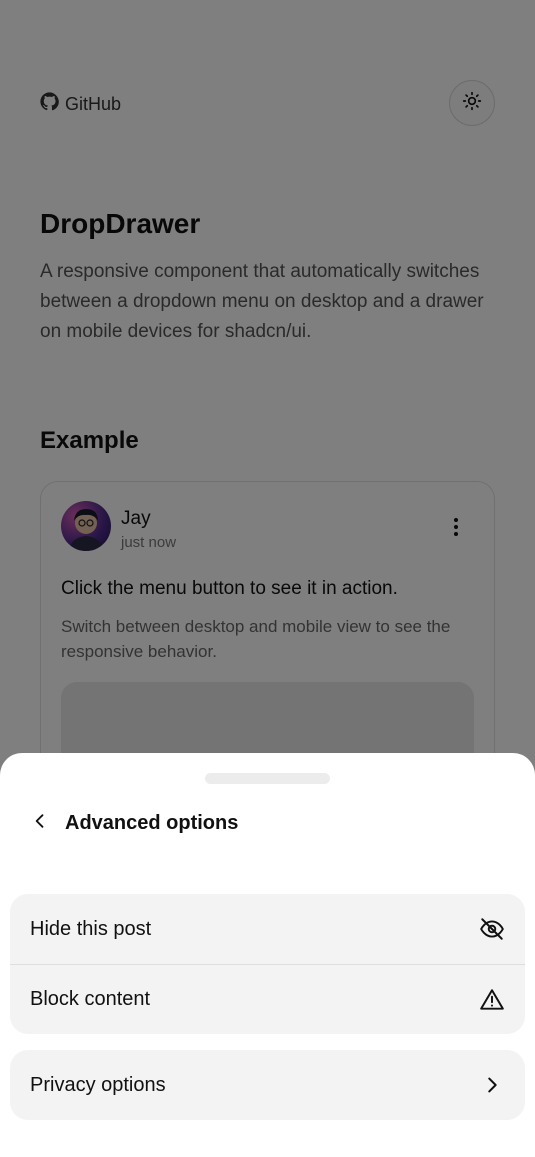 The width and height of the screenshot is (535, 1157). I want to click on menu-item-label: Privacy options, so click(98, 1084).